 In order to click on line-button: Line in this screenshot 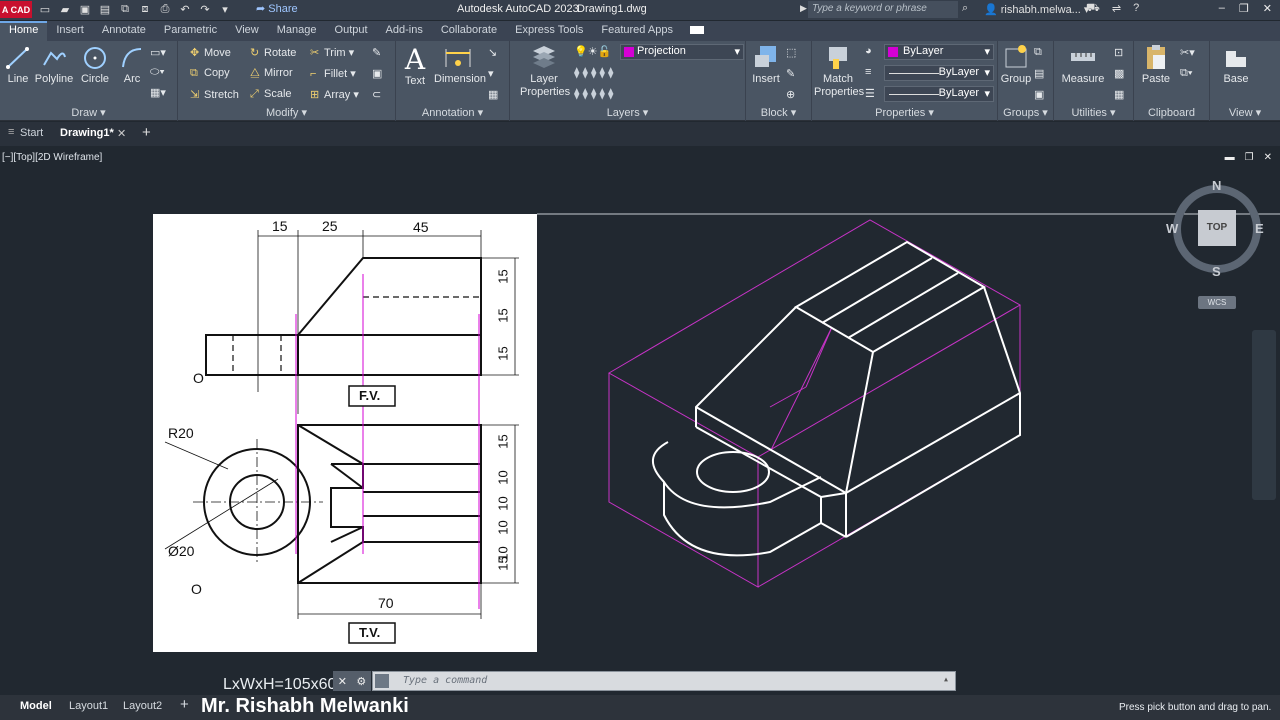, I will do `click(18, 65)`.